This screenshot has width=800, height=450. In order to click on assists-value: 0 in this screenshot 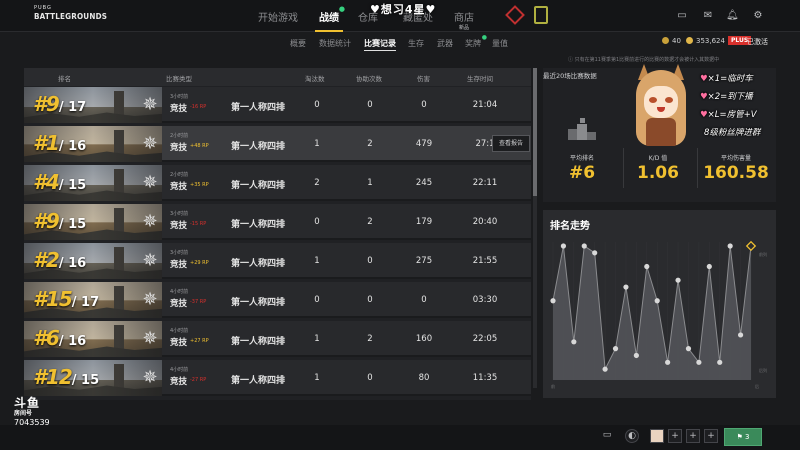, I will do `click(370, 105)`.